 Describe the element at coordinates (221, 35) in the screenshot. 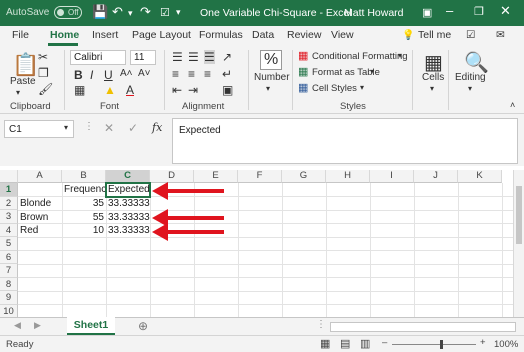

I see `tab-formulas: Formulas` at that location.